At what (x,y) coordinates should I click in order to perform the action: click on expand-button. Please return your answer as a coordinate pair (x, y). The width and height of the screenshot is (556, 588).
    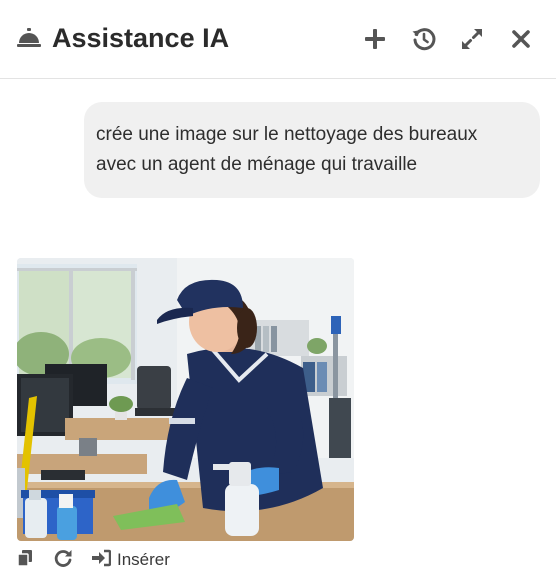
    Looking at the image, I should click on (472, 39).